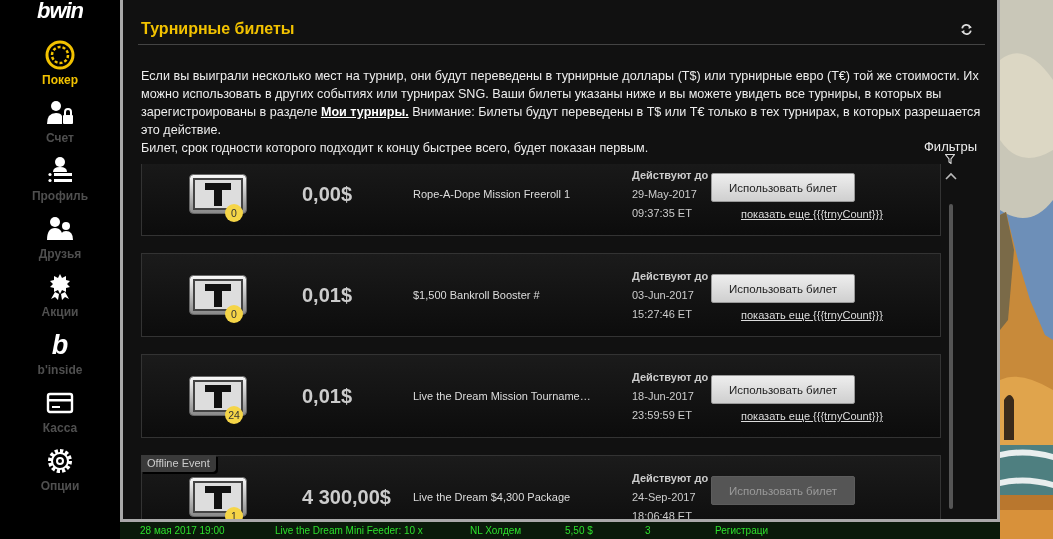 The width and height of the screenshot is (1053, 539). I want to click on expiry-date: 29-May-2017, so click(665, 194).